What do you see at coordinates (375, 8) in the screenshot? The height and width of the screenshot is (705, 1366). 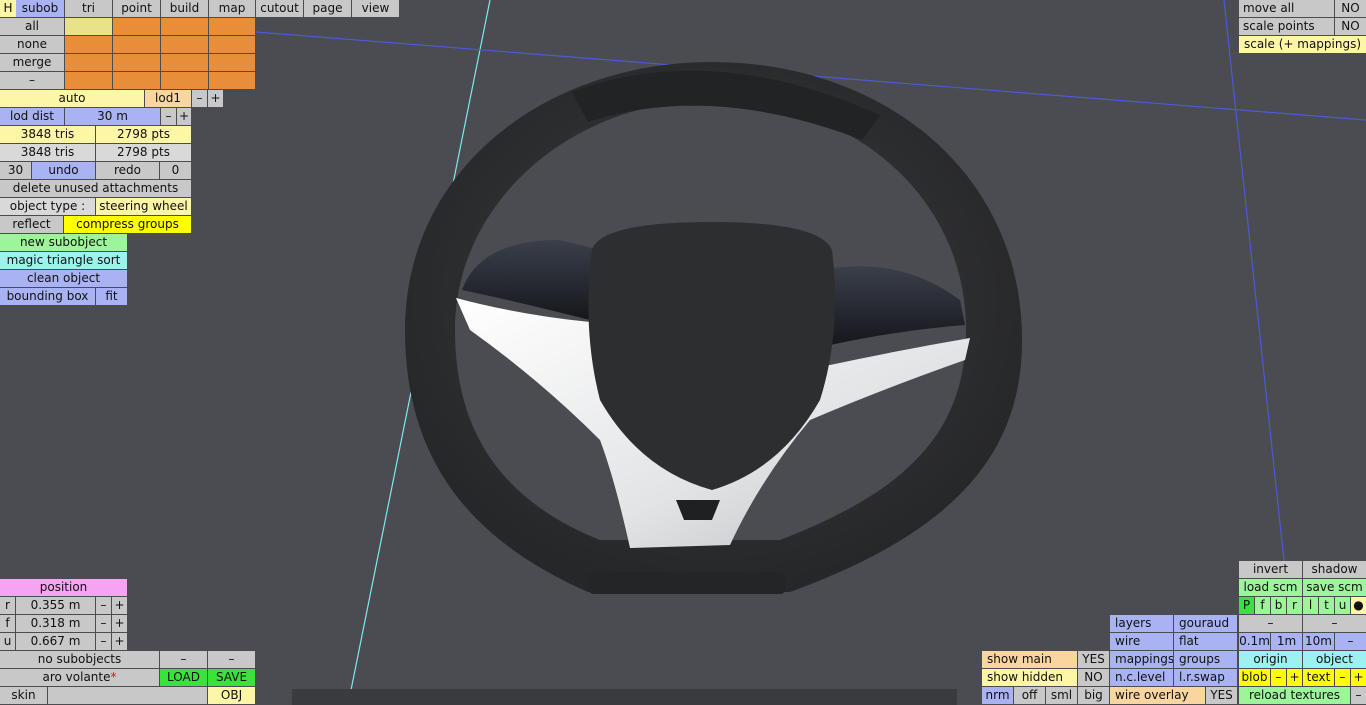 I see `menu-view: view` at bounding box center [375, 8].